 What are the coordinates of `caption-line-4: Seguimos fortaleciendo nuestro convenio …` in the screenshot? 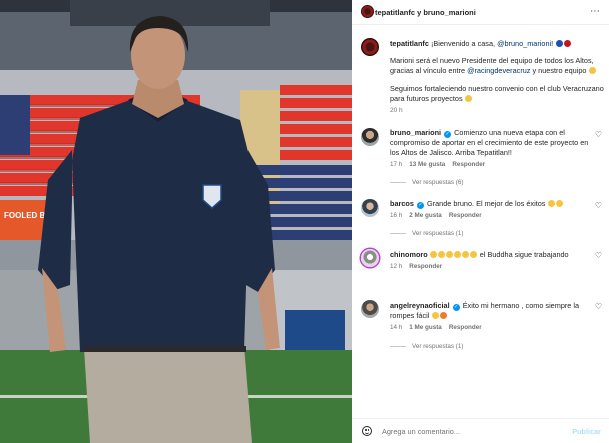 It's located at (497, 88).